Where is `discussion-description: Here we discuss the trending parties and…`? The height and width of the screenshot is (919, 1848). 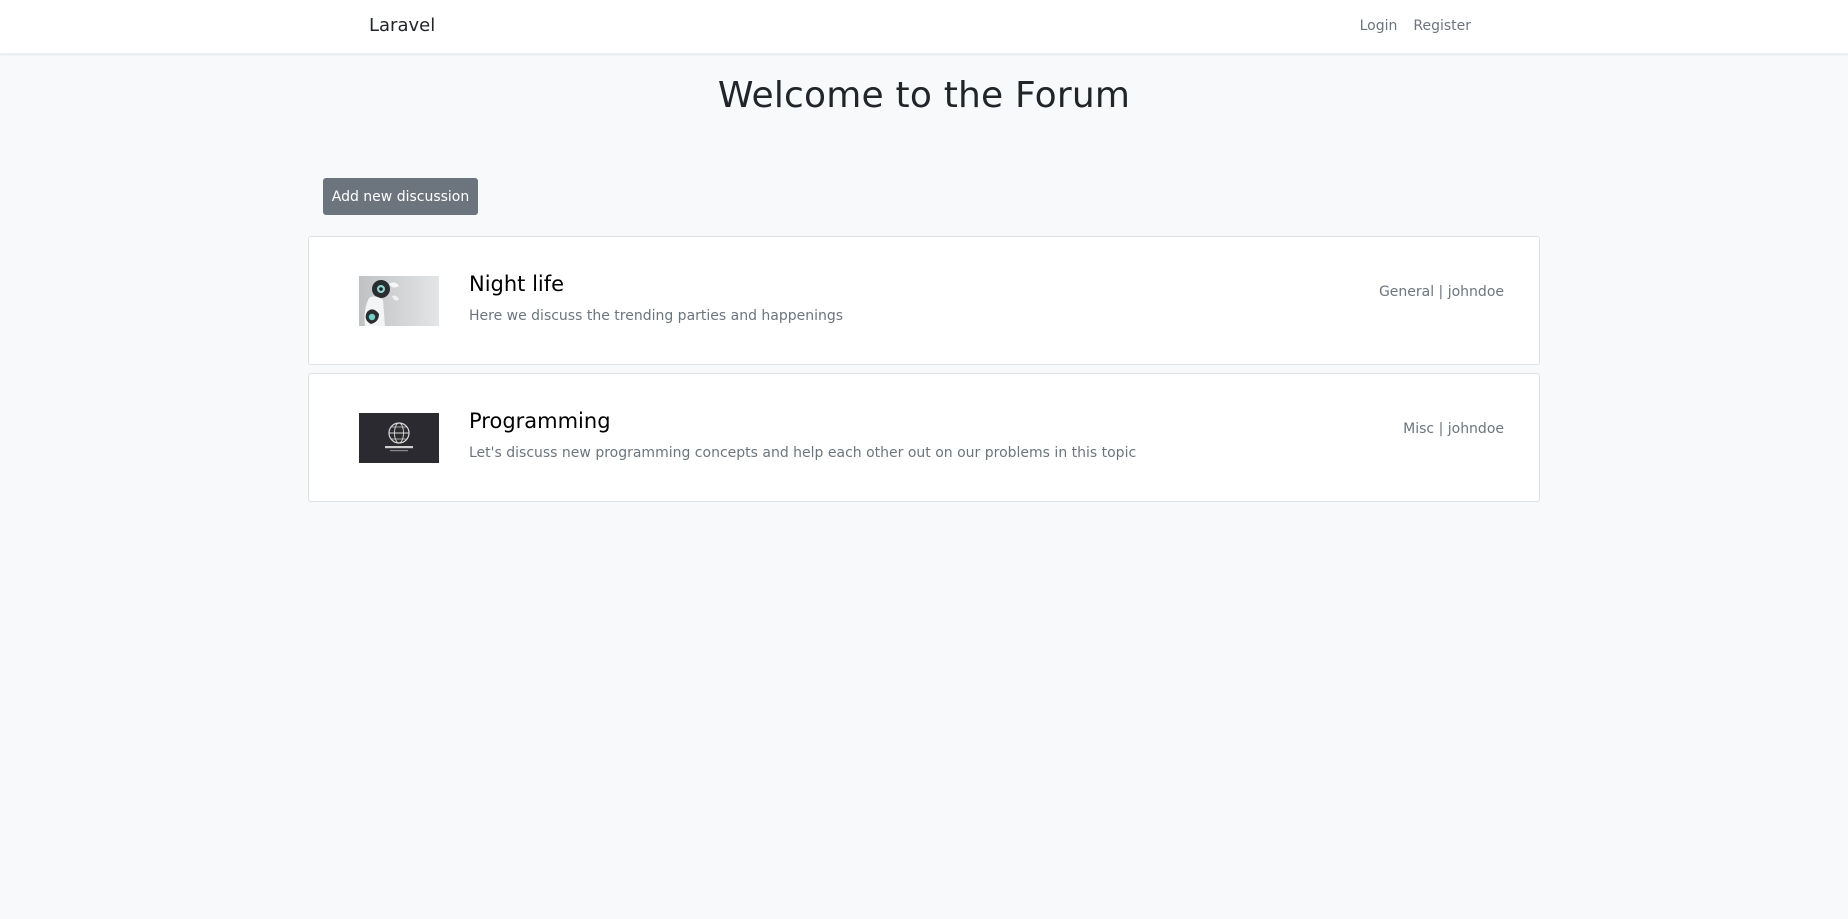
discussion-description: Here we discuss the trending parties and… is located at coordinates (656, 316).